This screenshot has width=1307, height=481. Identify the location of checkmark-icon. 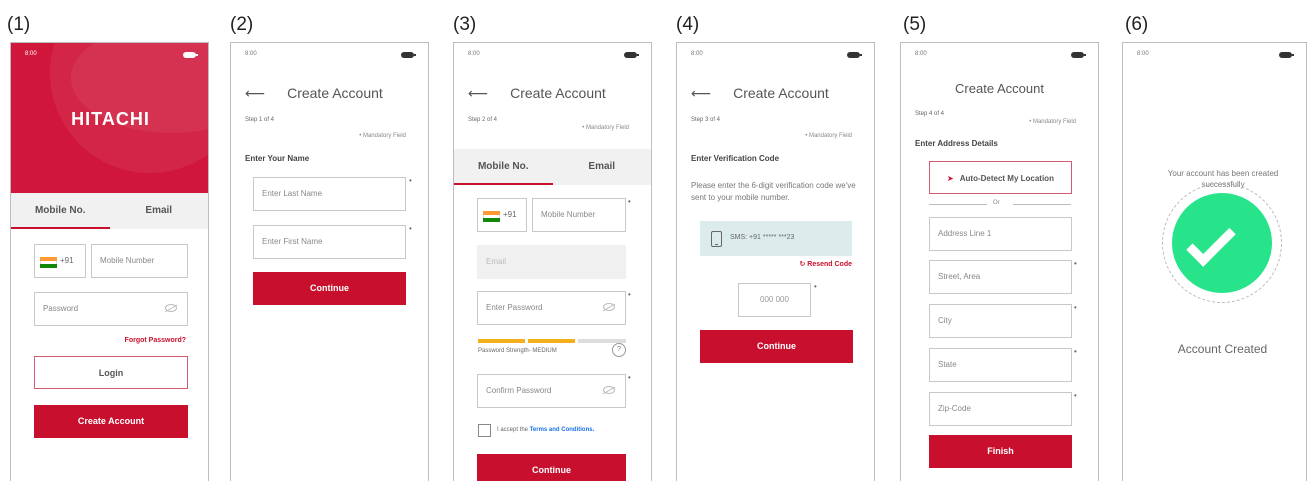
(1211, 242).